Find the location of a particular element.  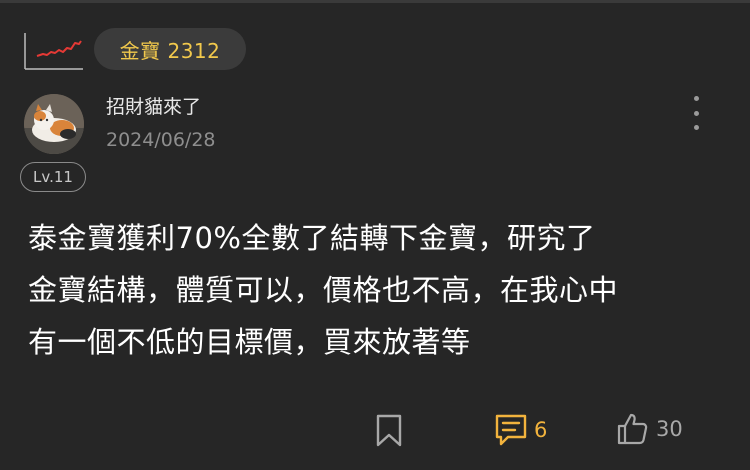

stock-tag-label: 金寶 2312 is located at coordinates (170, 50).